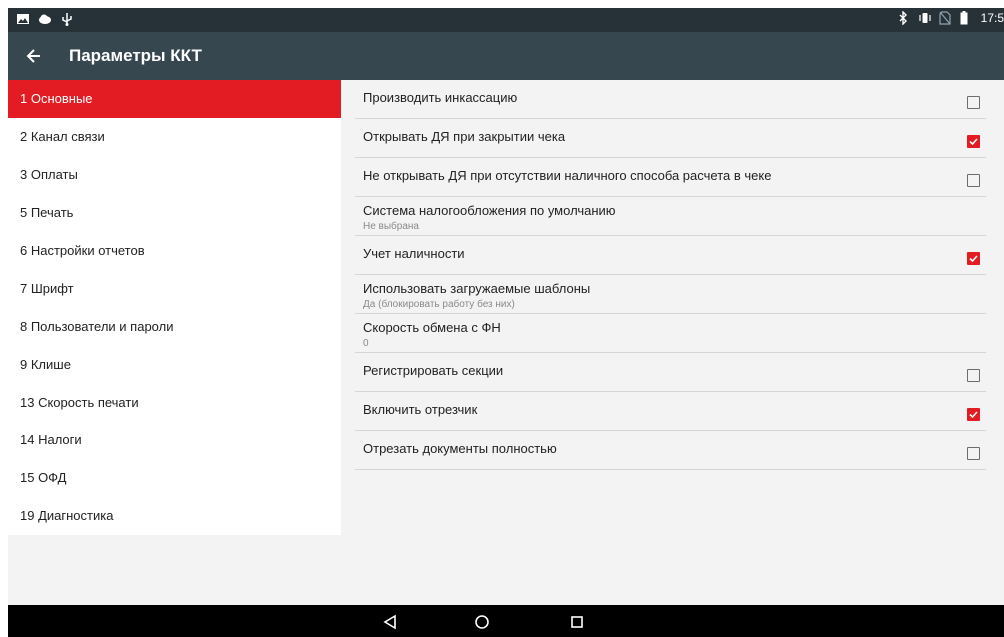 This screenshot has height=637, width=1004. I want to click on navigation-bar, so click(506, 621).